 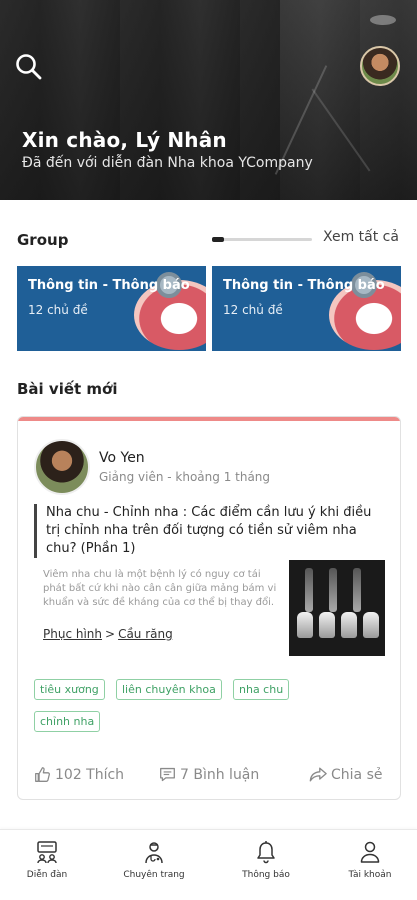 I want to click on post-tag: nha chu, so click(x=261, y=689).